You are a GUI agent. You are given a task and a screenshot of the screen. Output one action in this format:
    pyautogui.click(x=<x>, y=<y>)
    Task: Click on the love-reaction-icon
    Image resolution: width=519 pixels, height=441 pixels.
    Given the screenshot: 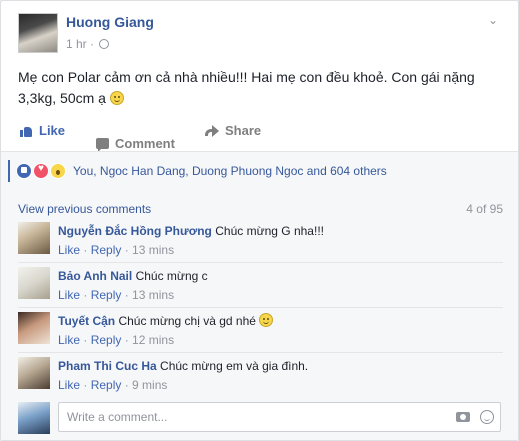 What is the action you would take?
    pyautogui.click(x=41, y=171)
    